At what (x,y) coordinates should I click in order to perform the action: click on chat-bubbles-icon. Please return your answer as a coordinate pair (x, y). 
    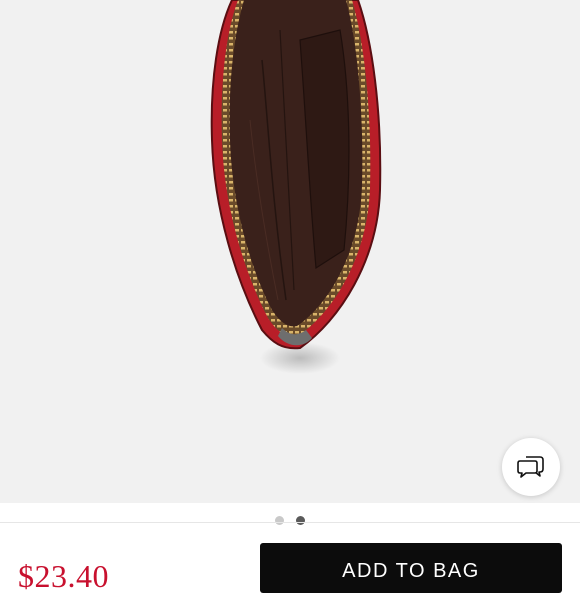
    Looking at the image, I should click on (530, 467).